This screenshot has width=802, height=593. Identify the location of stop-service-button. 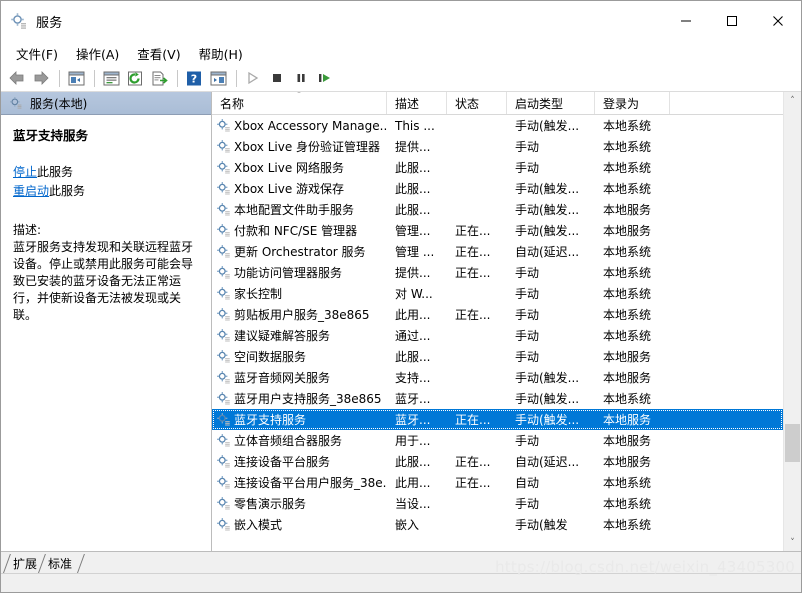
(277, 78).